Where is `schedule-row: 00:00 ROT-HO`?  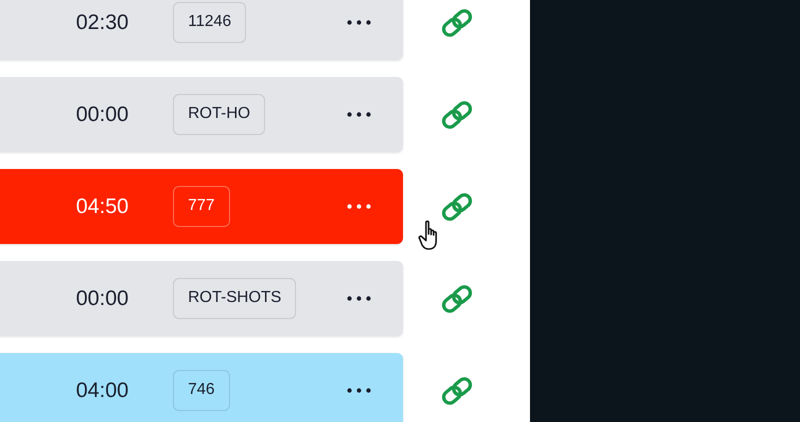 schedule-row: 00:00 ROT-HO is located at coordinates (201, 114).